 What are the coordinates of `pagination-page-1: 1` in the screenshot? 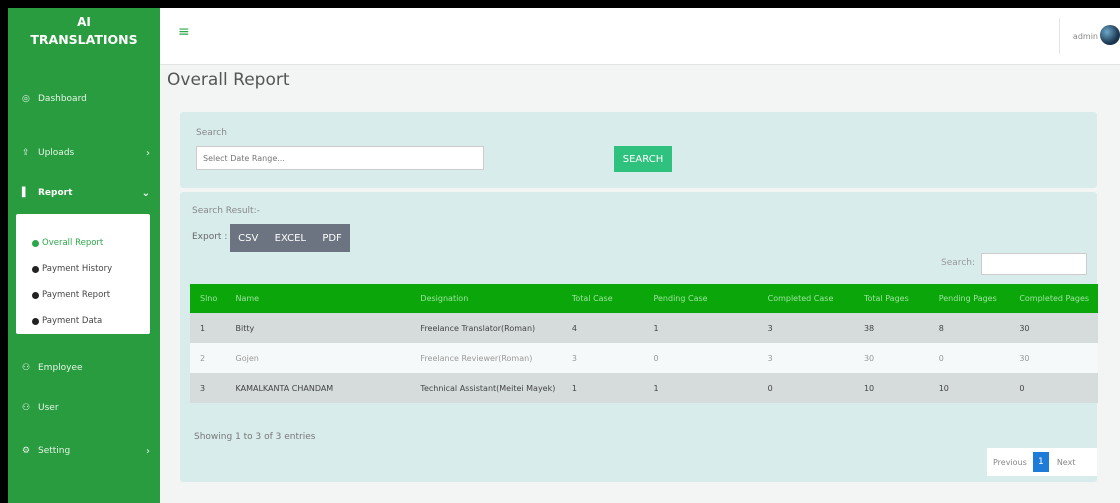 It's located at (1040, 462).